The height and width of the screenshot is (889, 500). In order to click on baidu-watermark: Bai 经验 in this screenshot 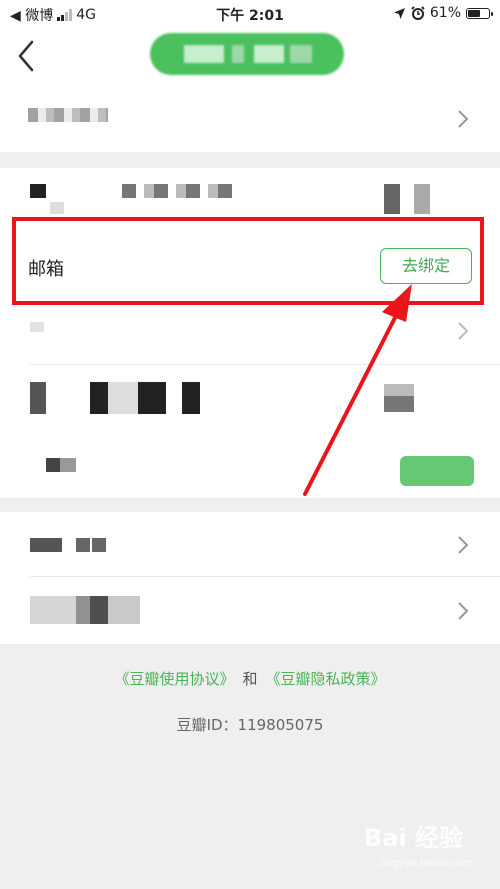, I will do `click(414, 838)`.